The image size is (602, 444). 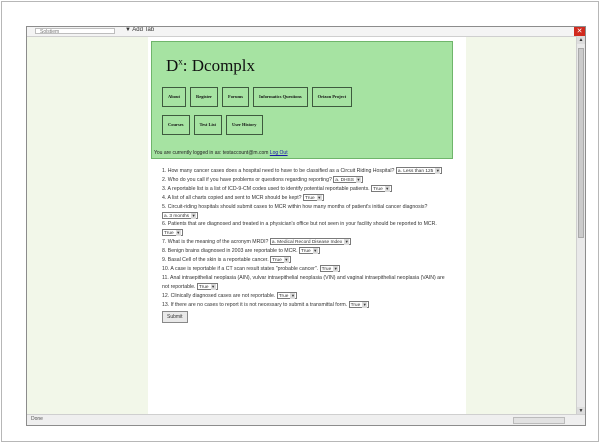 I want to click on logout-link: Log Out, so click(x=279, y=153).